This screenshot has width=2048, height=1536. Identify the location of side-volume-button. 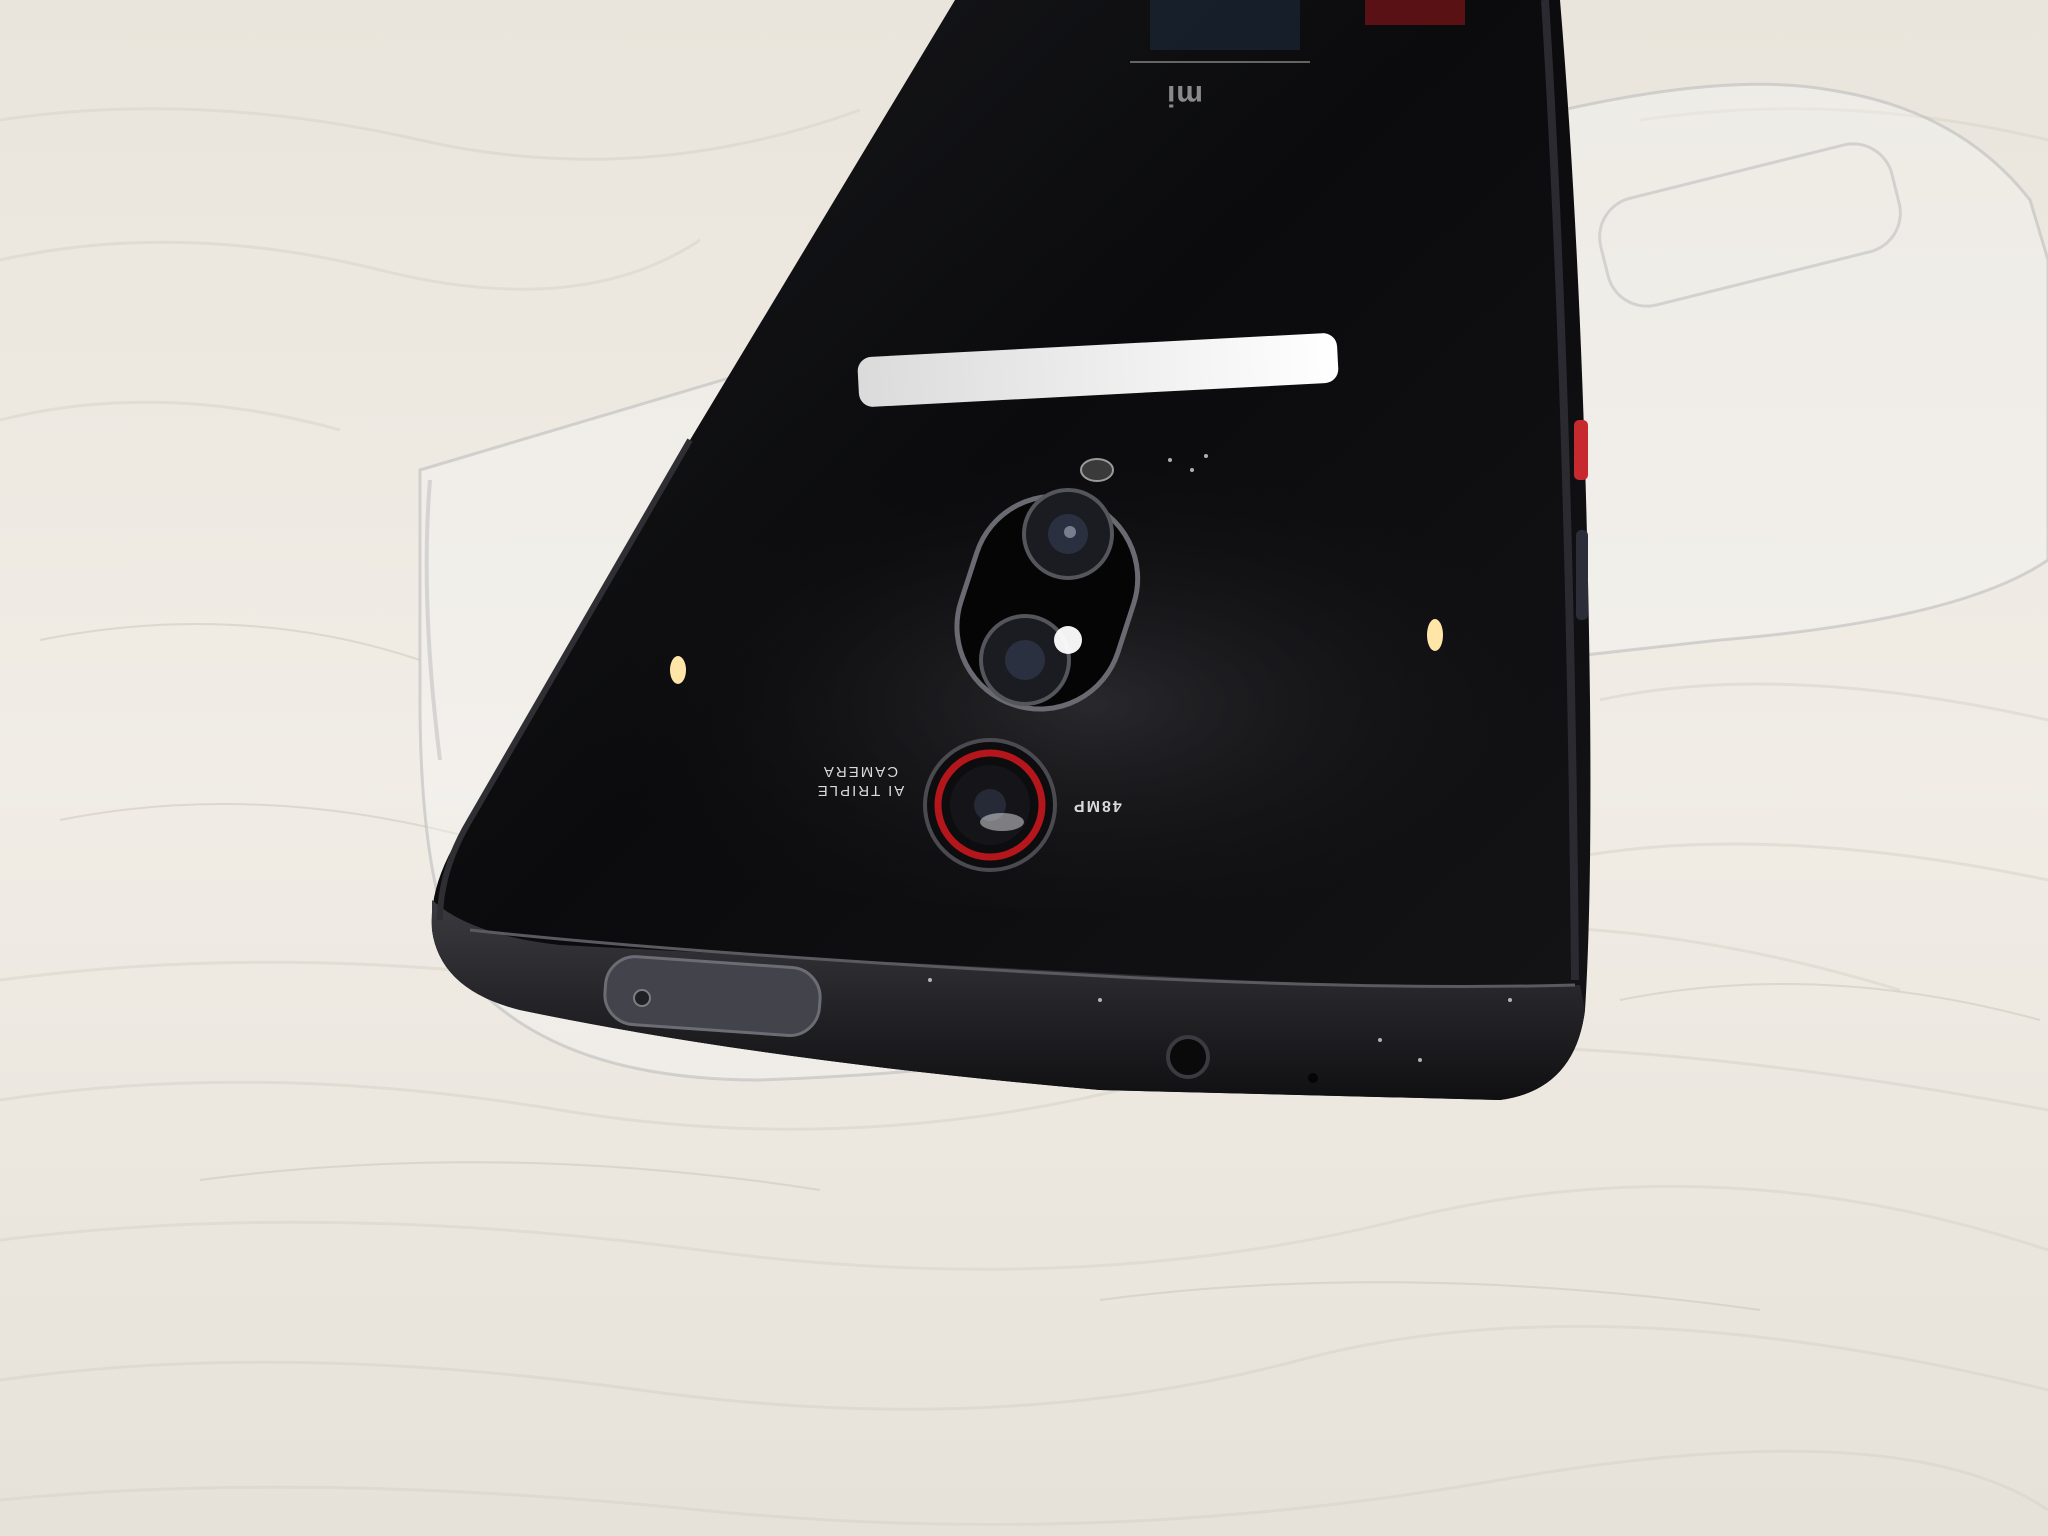
(1582, 575).